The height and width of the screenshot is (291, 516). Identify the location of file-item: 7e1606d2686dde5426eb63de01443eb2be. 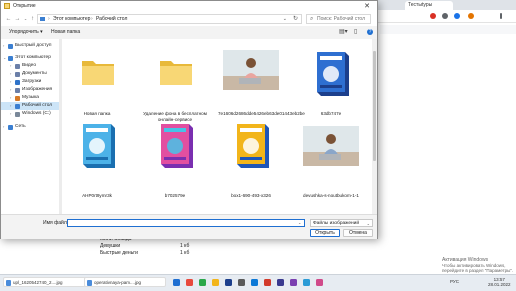
(261, 90).